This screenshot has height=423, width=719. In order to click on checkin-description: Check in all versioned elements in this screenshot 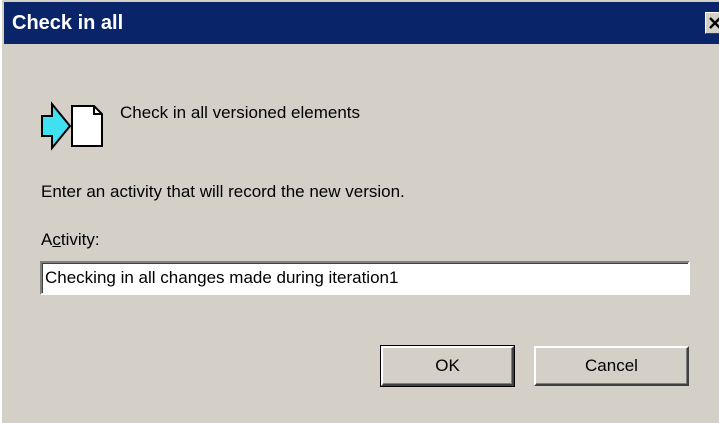, I will do `click(240, 112)`.